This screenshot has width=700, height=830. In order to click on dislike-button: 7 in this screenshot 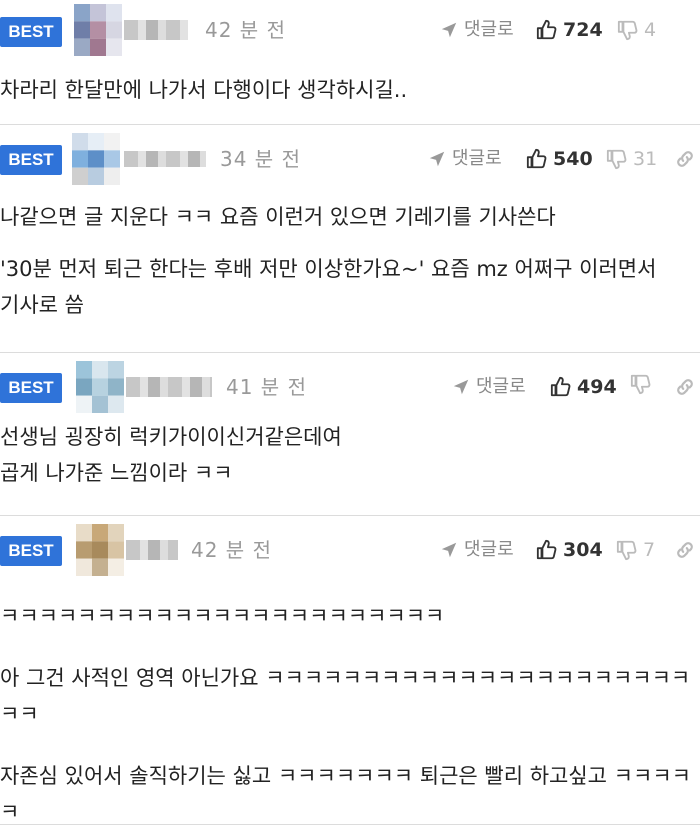, I will do `click(635, 550)`.